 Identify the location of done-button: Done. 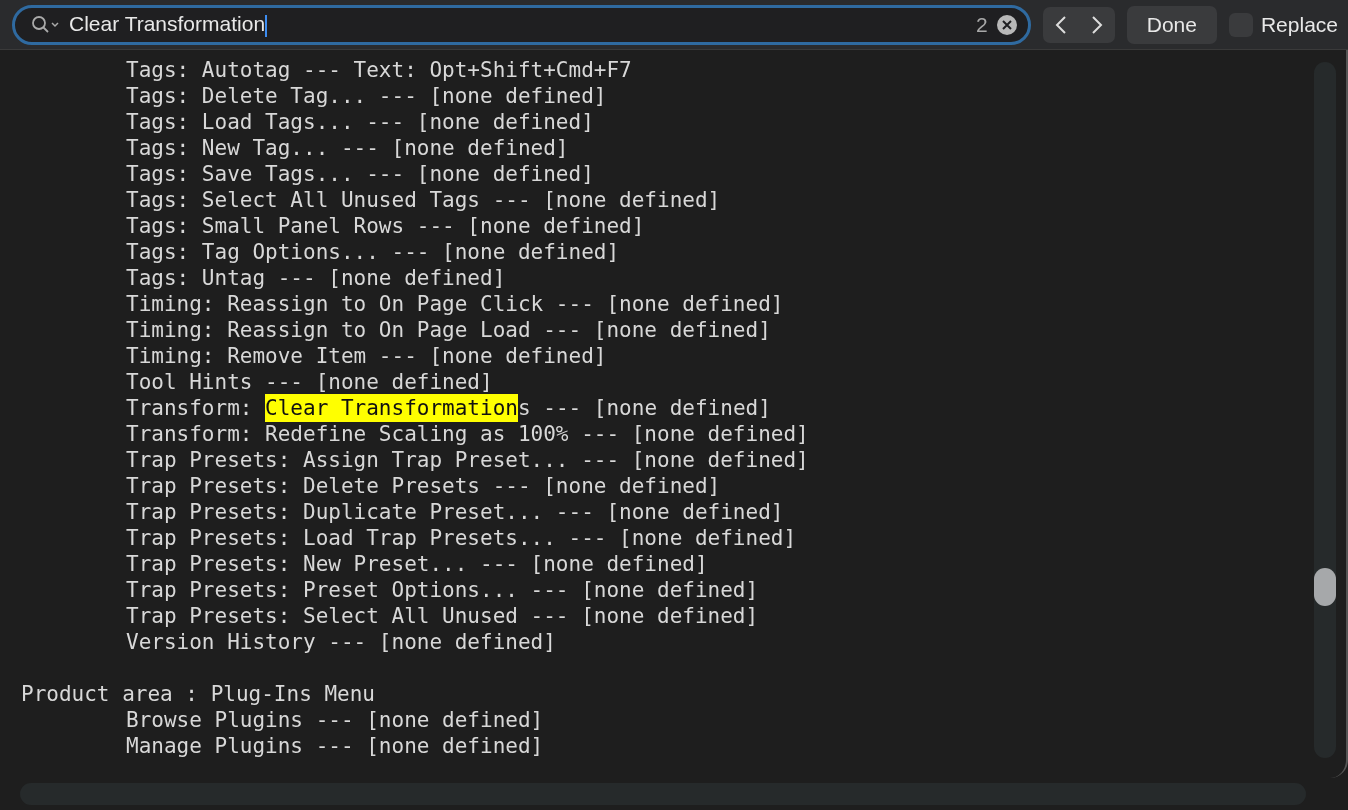
(1171, 24).